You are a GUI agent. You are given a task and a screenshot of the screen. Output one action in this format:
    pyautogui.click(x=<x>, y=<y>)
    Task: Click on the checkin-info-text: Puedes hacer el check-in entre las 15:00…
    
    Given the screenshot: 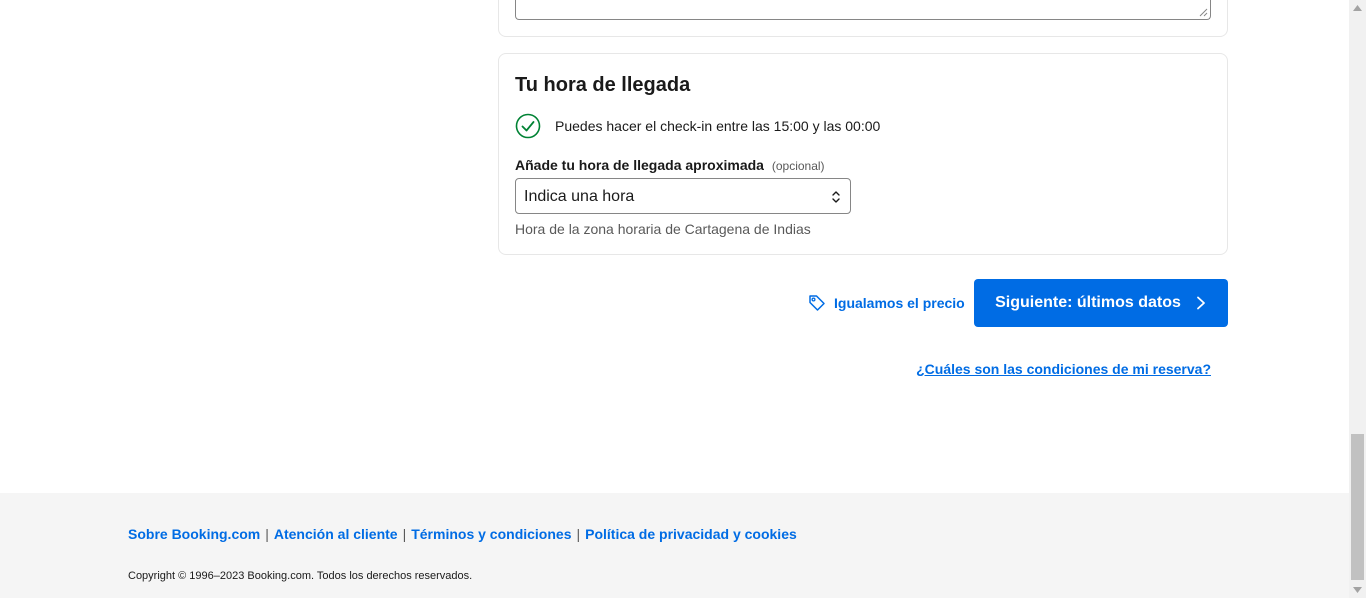 What is the action you would take?
    pyautogui.click(x=718, y=126)
    